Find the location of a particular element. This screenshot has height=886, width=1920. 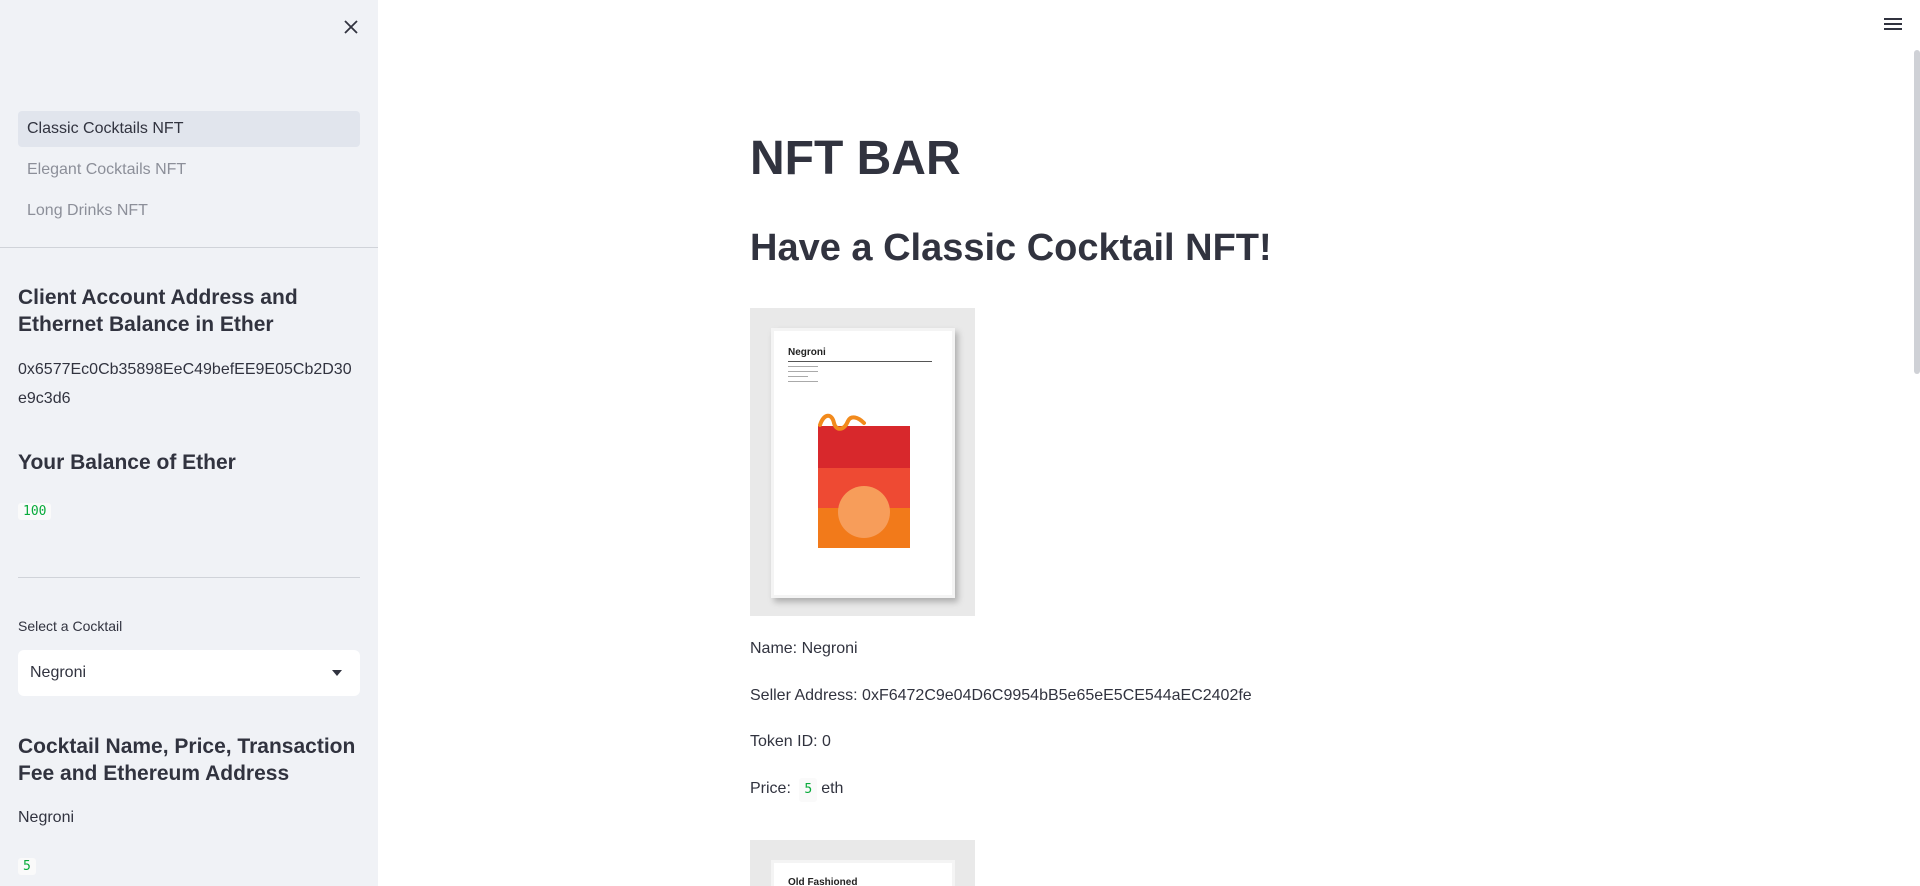

nft-image-negroni: Negroni is located at coordinates (862, 462).